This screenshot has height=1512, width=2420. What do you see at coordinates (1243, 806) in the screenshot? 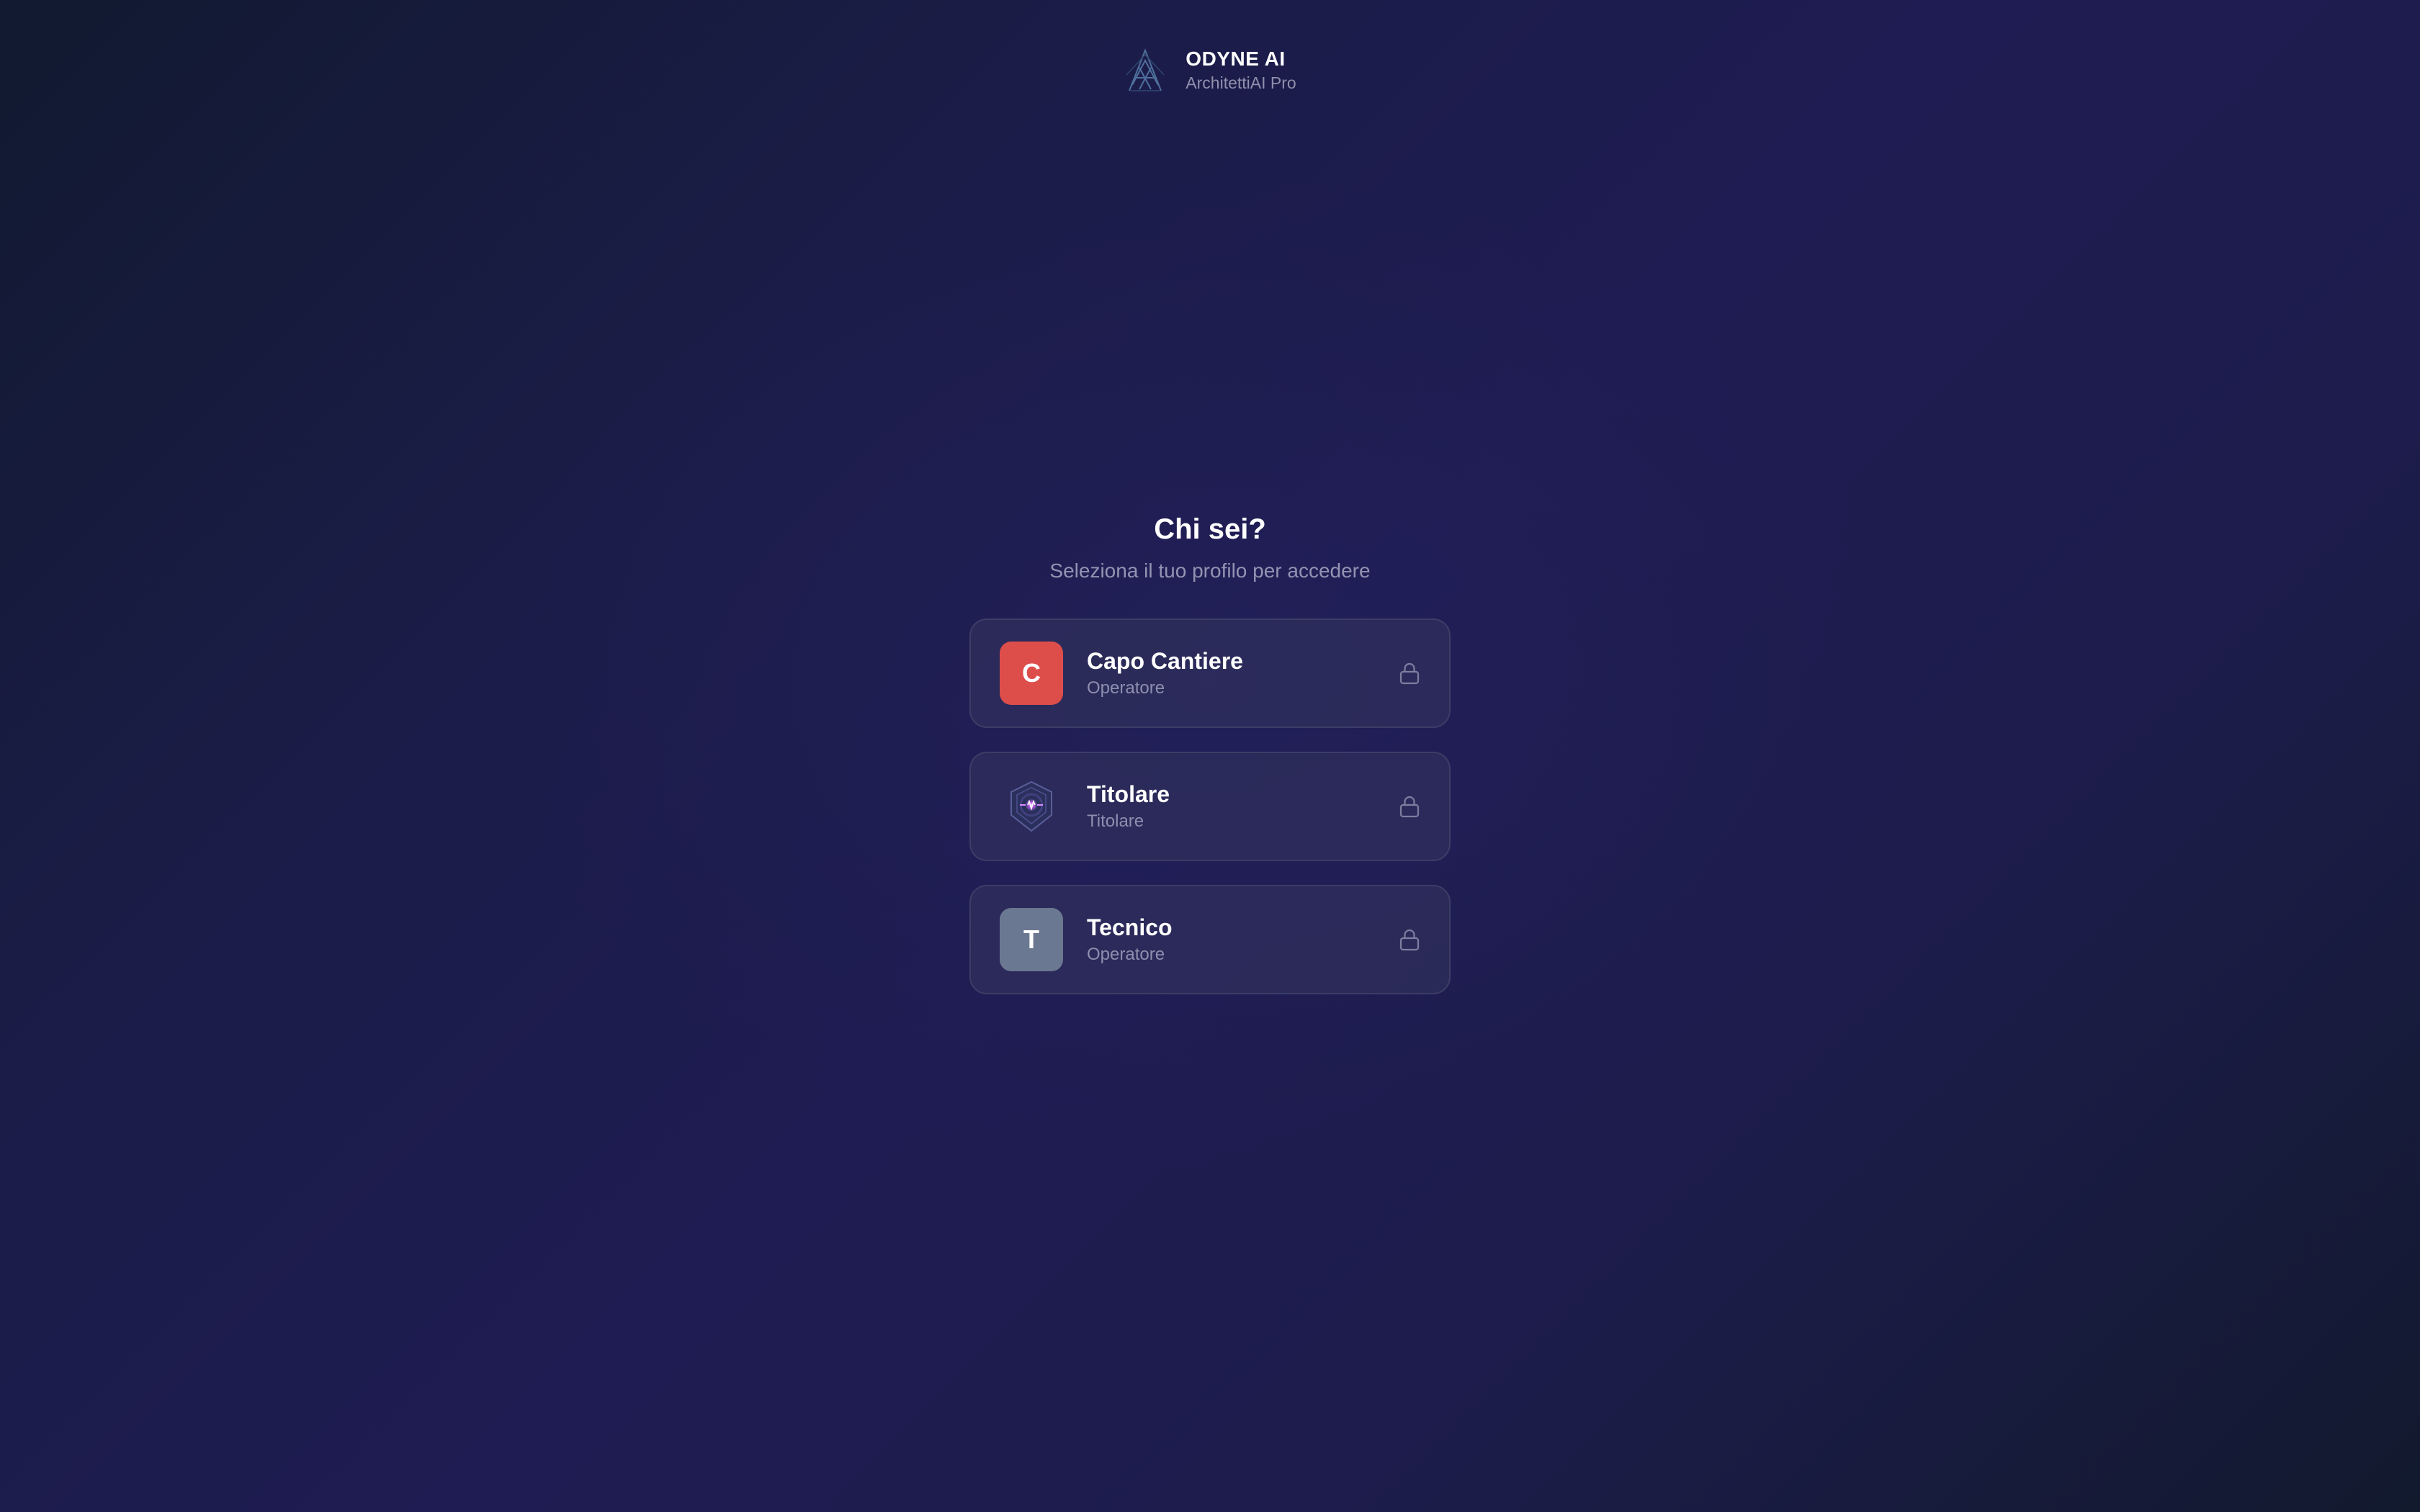
I see `profile-info: Titolare Titolare` at bounding box center [1243, 806].